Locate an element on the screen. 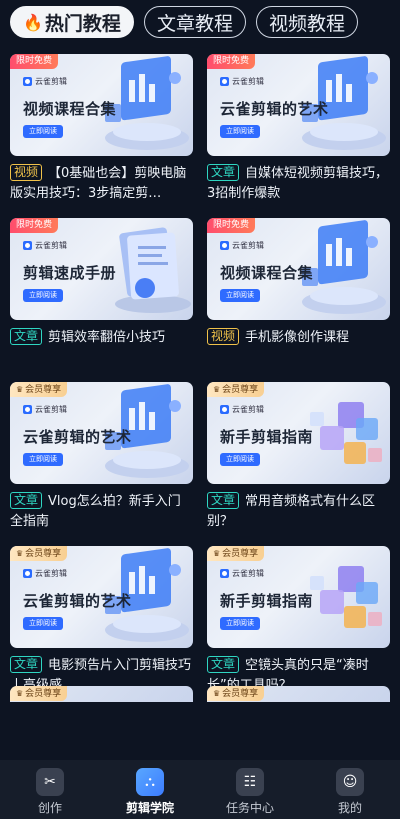 The width and height of the screenshot is (400, 819). tab-1: 文章教程 is located at coordinates (194, 22).